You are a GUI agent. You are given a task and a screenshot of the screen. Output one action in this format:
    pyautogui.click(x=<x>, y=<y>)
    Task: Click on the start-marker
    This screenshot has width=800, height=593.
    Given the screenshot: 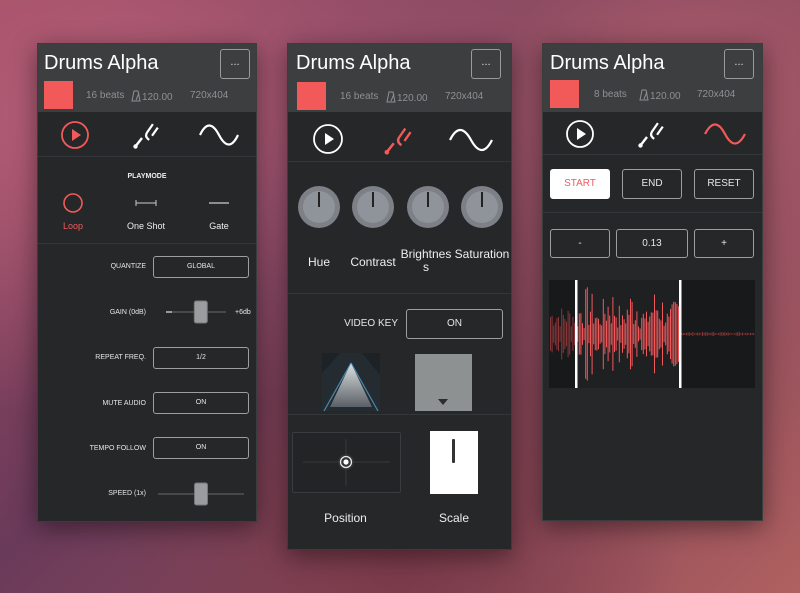 What is the action you would take?
    pyautogui.click(x=576, y=334)
    